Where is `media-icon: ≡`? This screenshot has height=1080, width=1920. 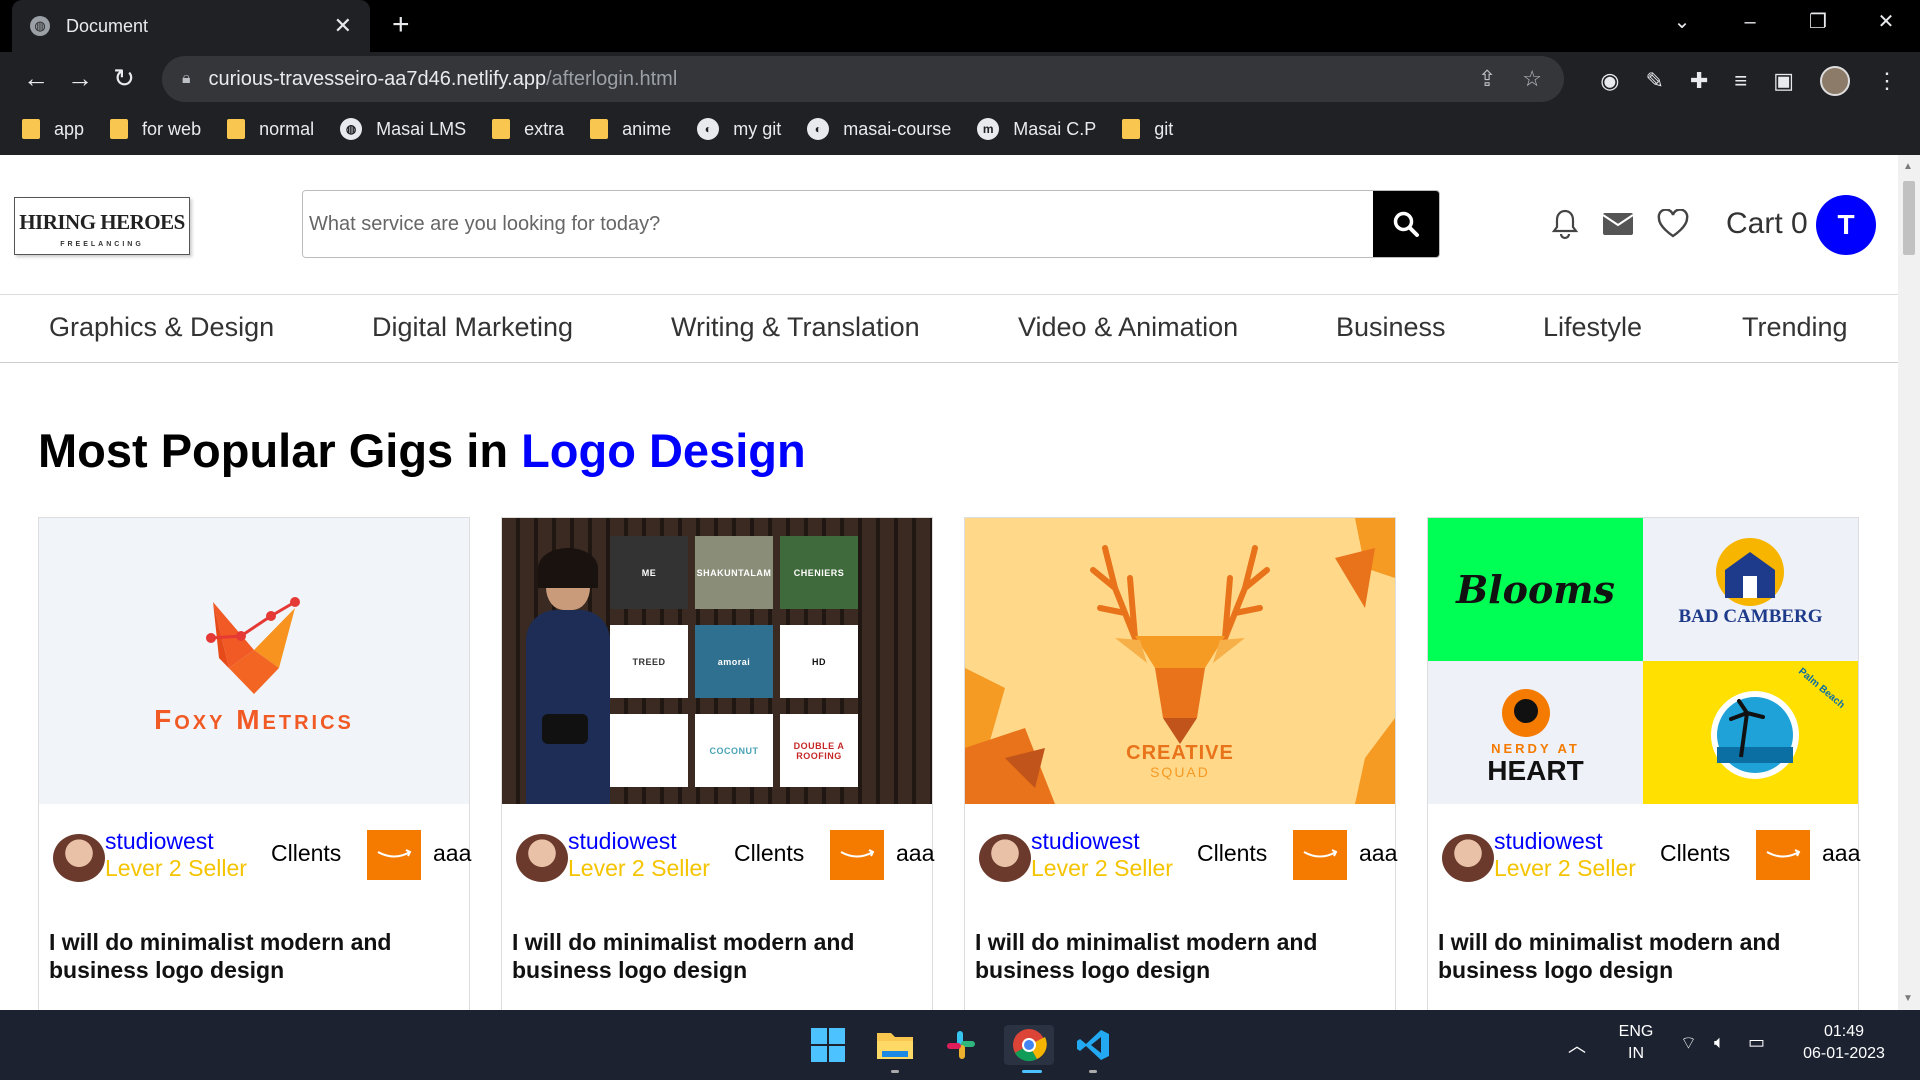 media-icon: ≡ is located at coordinates (1740, 81).